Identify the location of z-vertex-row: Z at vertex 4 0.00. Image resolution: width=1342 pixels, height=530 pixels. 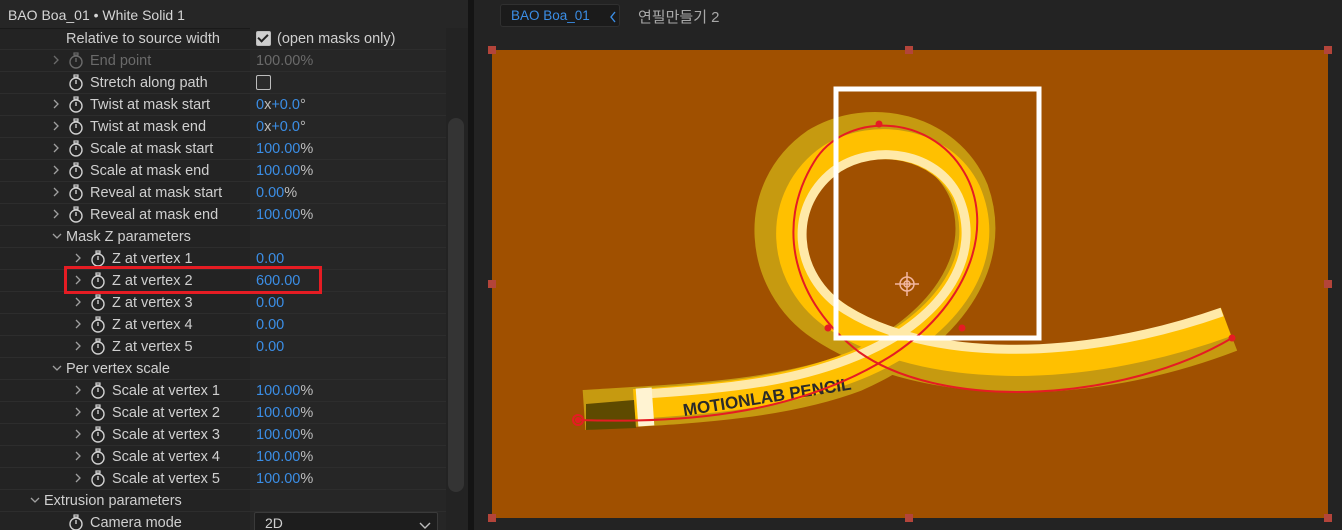
(223, 325).